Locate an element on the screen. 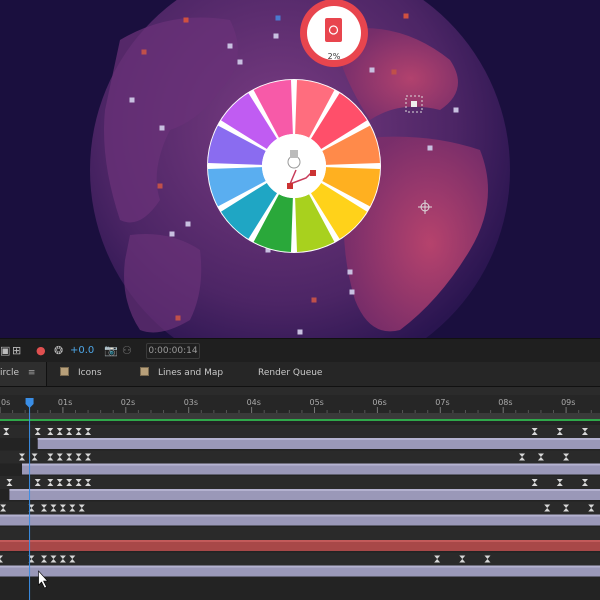 Image resolution: width=600 pixels, height=600 pixels. region-of-interest-icon: ▣ is located at coordinates (5, 351).